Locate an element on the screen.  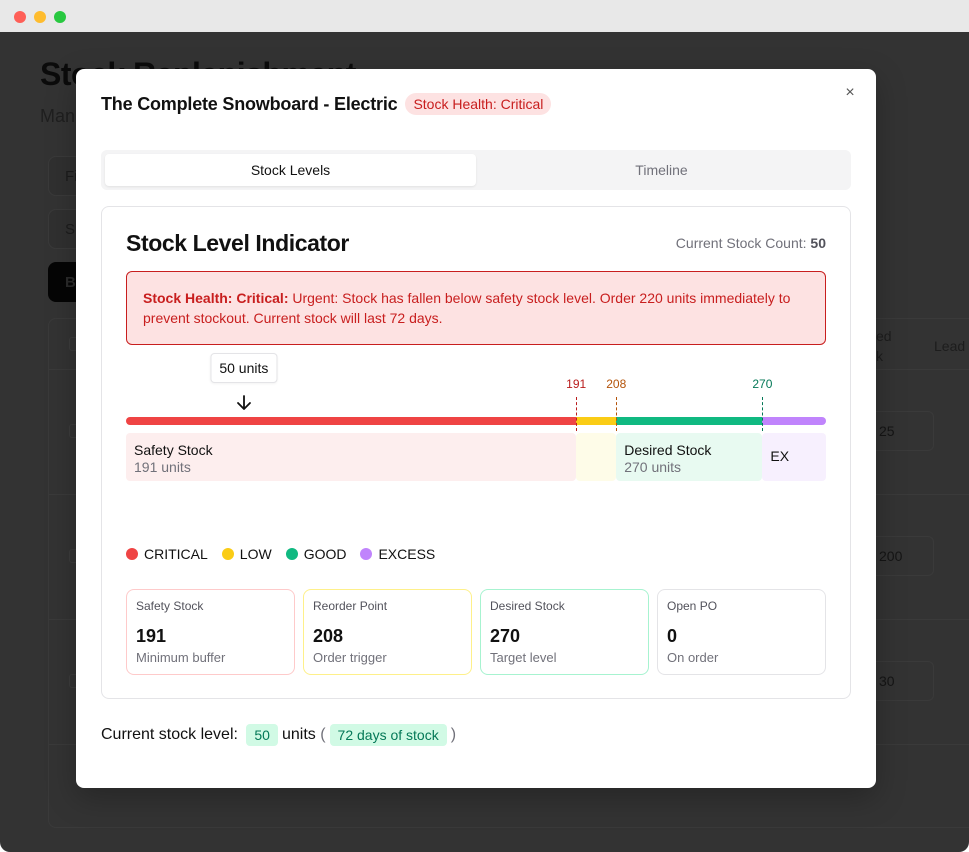
zone-name: Desired Stock is located at coordinates (668, 450).